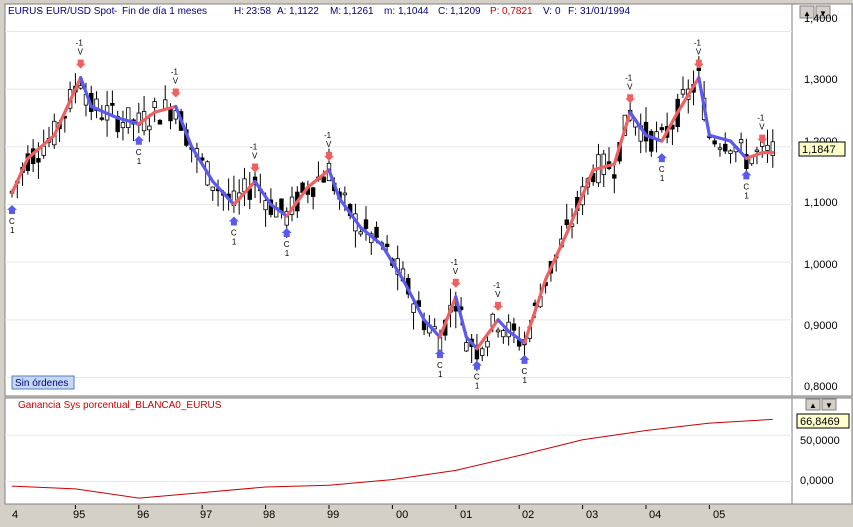 This screenshot has height=527, width=853. Describe the element at coordinates (517, 11) in the screenshot. I see `header-p-value: 0,7821` at that location.